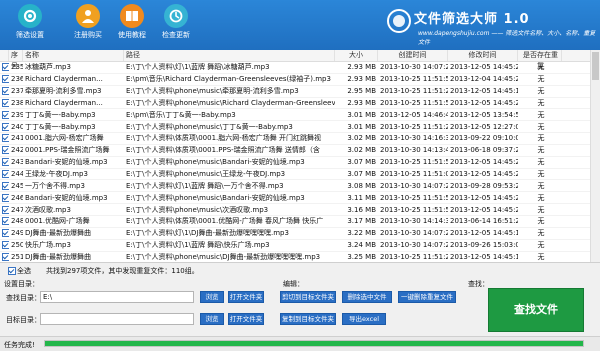 This screenshot has width=600, height=351. What do you see at coordinates (132, 35) in the screenshot?
I see `tutorial-label: 使用教程` at bounding box center [132, 35].